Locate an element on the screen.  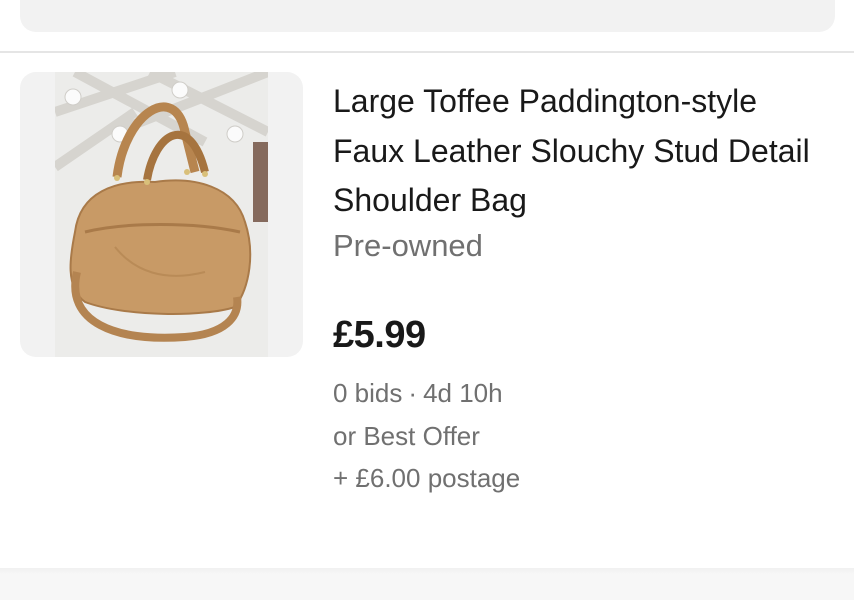
section-divider is located at coordinates (427, 584).